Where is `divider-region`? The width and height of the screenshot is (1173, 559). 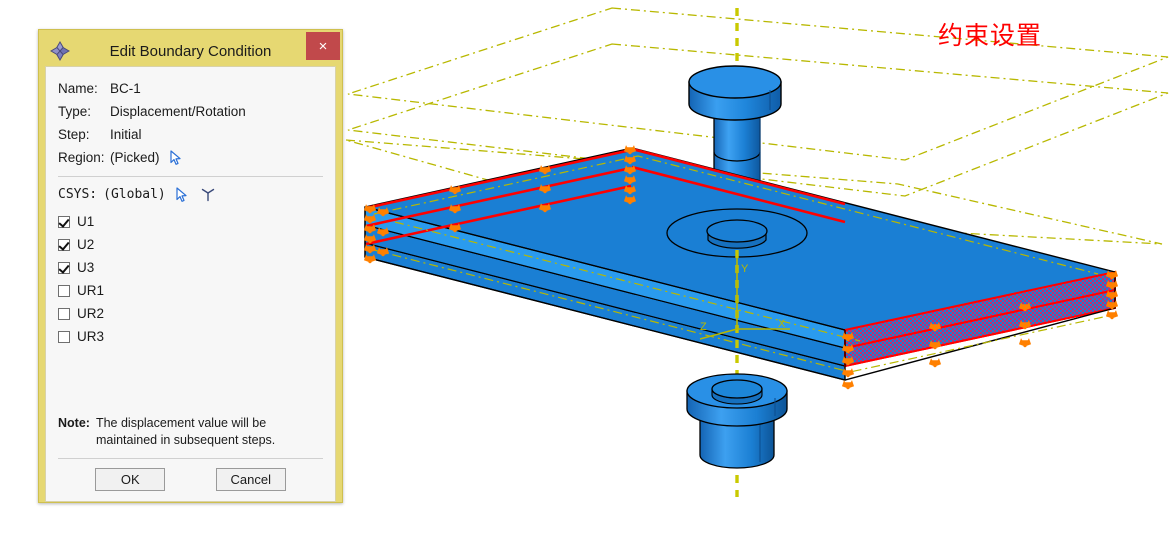 divider-region is located at coordinates (190, 176).